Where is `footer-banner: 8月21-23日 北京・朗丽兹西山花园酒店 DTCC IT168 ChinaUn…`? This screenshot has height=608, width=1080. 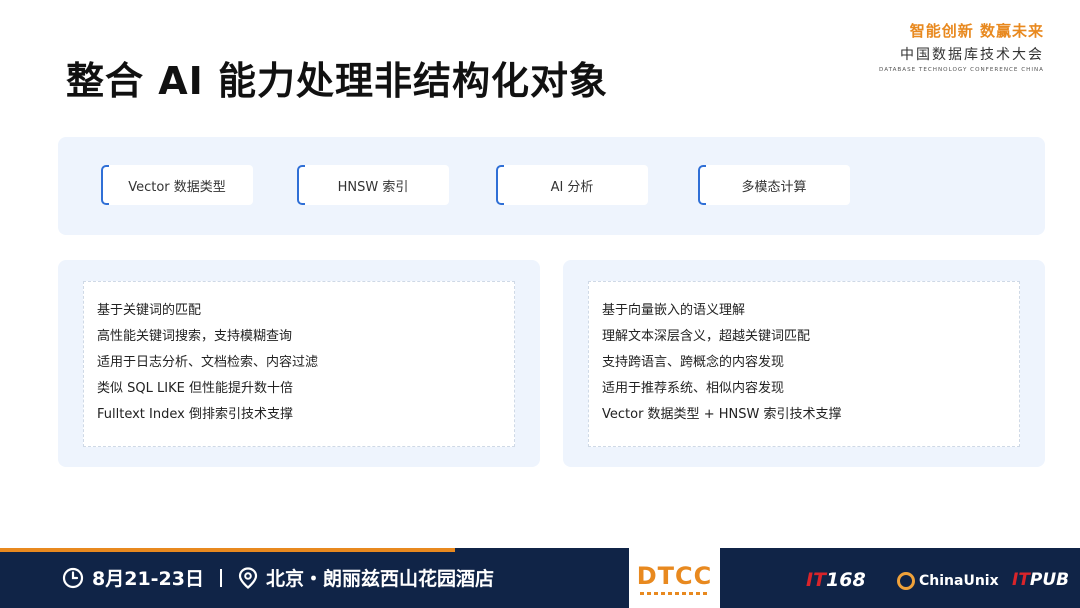 footer-banner: 8月21-23日 北京・朗丽兹西山花园酒店 DTCC IT168 ChinaUn… is located at coordinates (540, 578).